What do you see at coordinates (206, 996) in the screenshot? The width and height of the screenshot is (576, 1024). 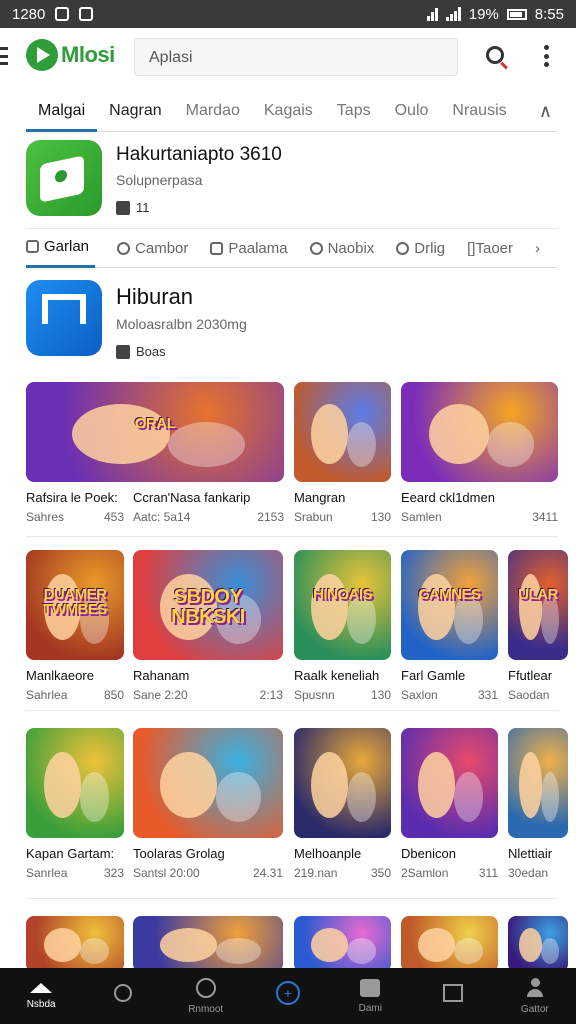 I see `nav-rnmoot: Rnmoot` at bounding box center [206, 996].